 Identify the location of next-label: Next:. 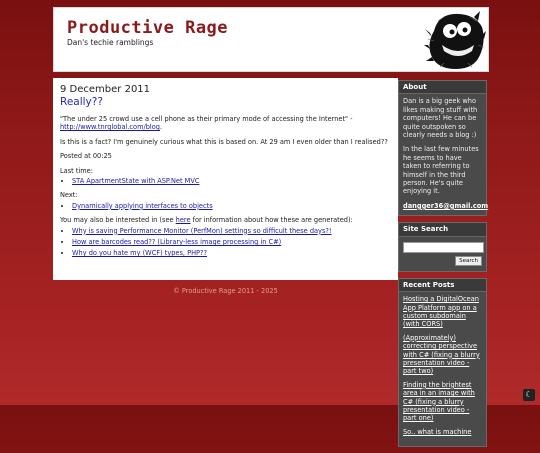
(69, 195).